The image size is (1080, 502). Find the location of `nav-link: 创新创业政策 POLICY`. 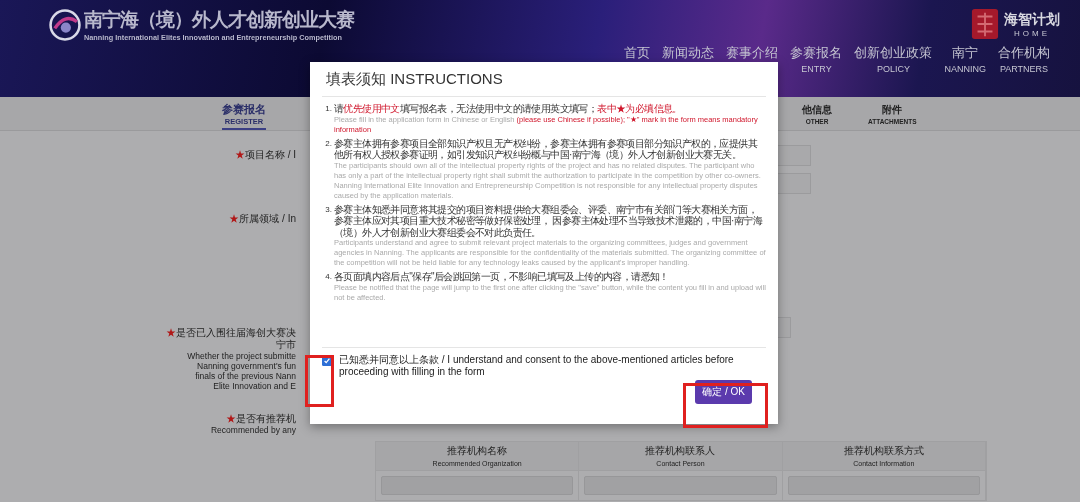

nav-link: 创新创业政策 POLICY is located at coordinates (893, 61).